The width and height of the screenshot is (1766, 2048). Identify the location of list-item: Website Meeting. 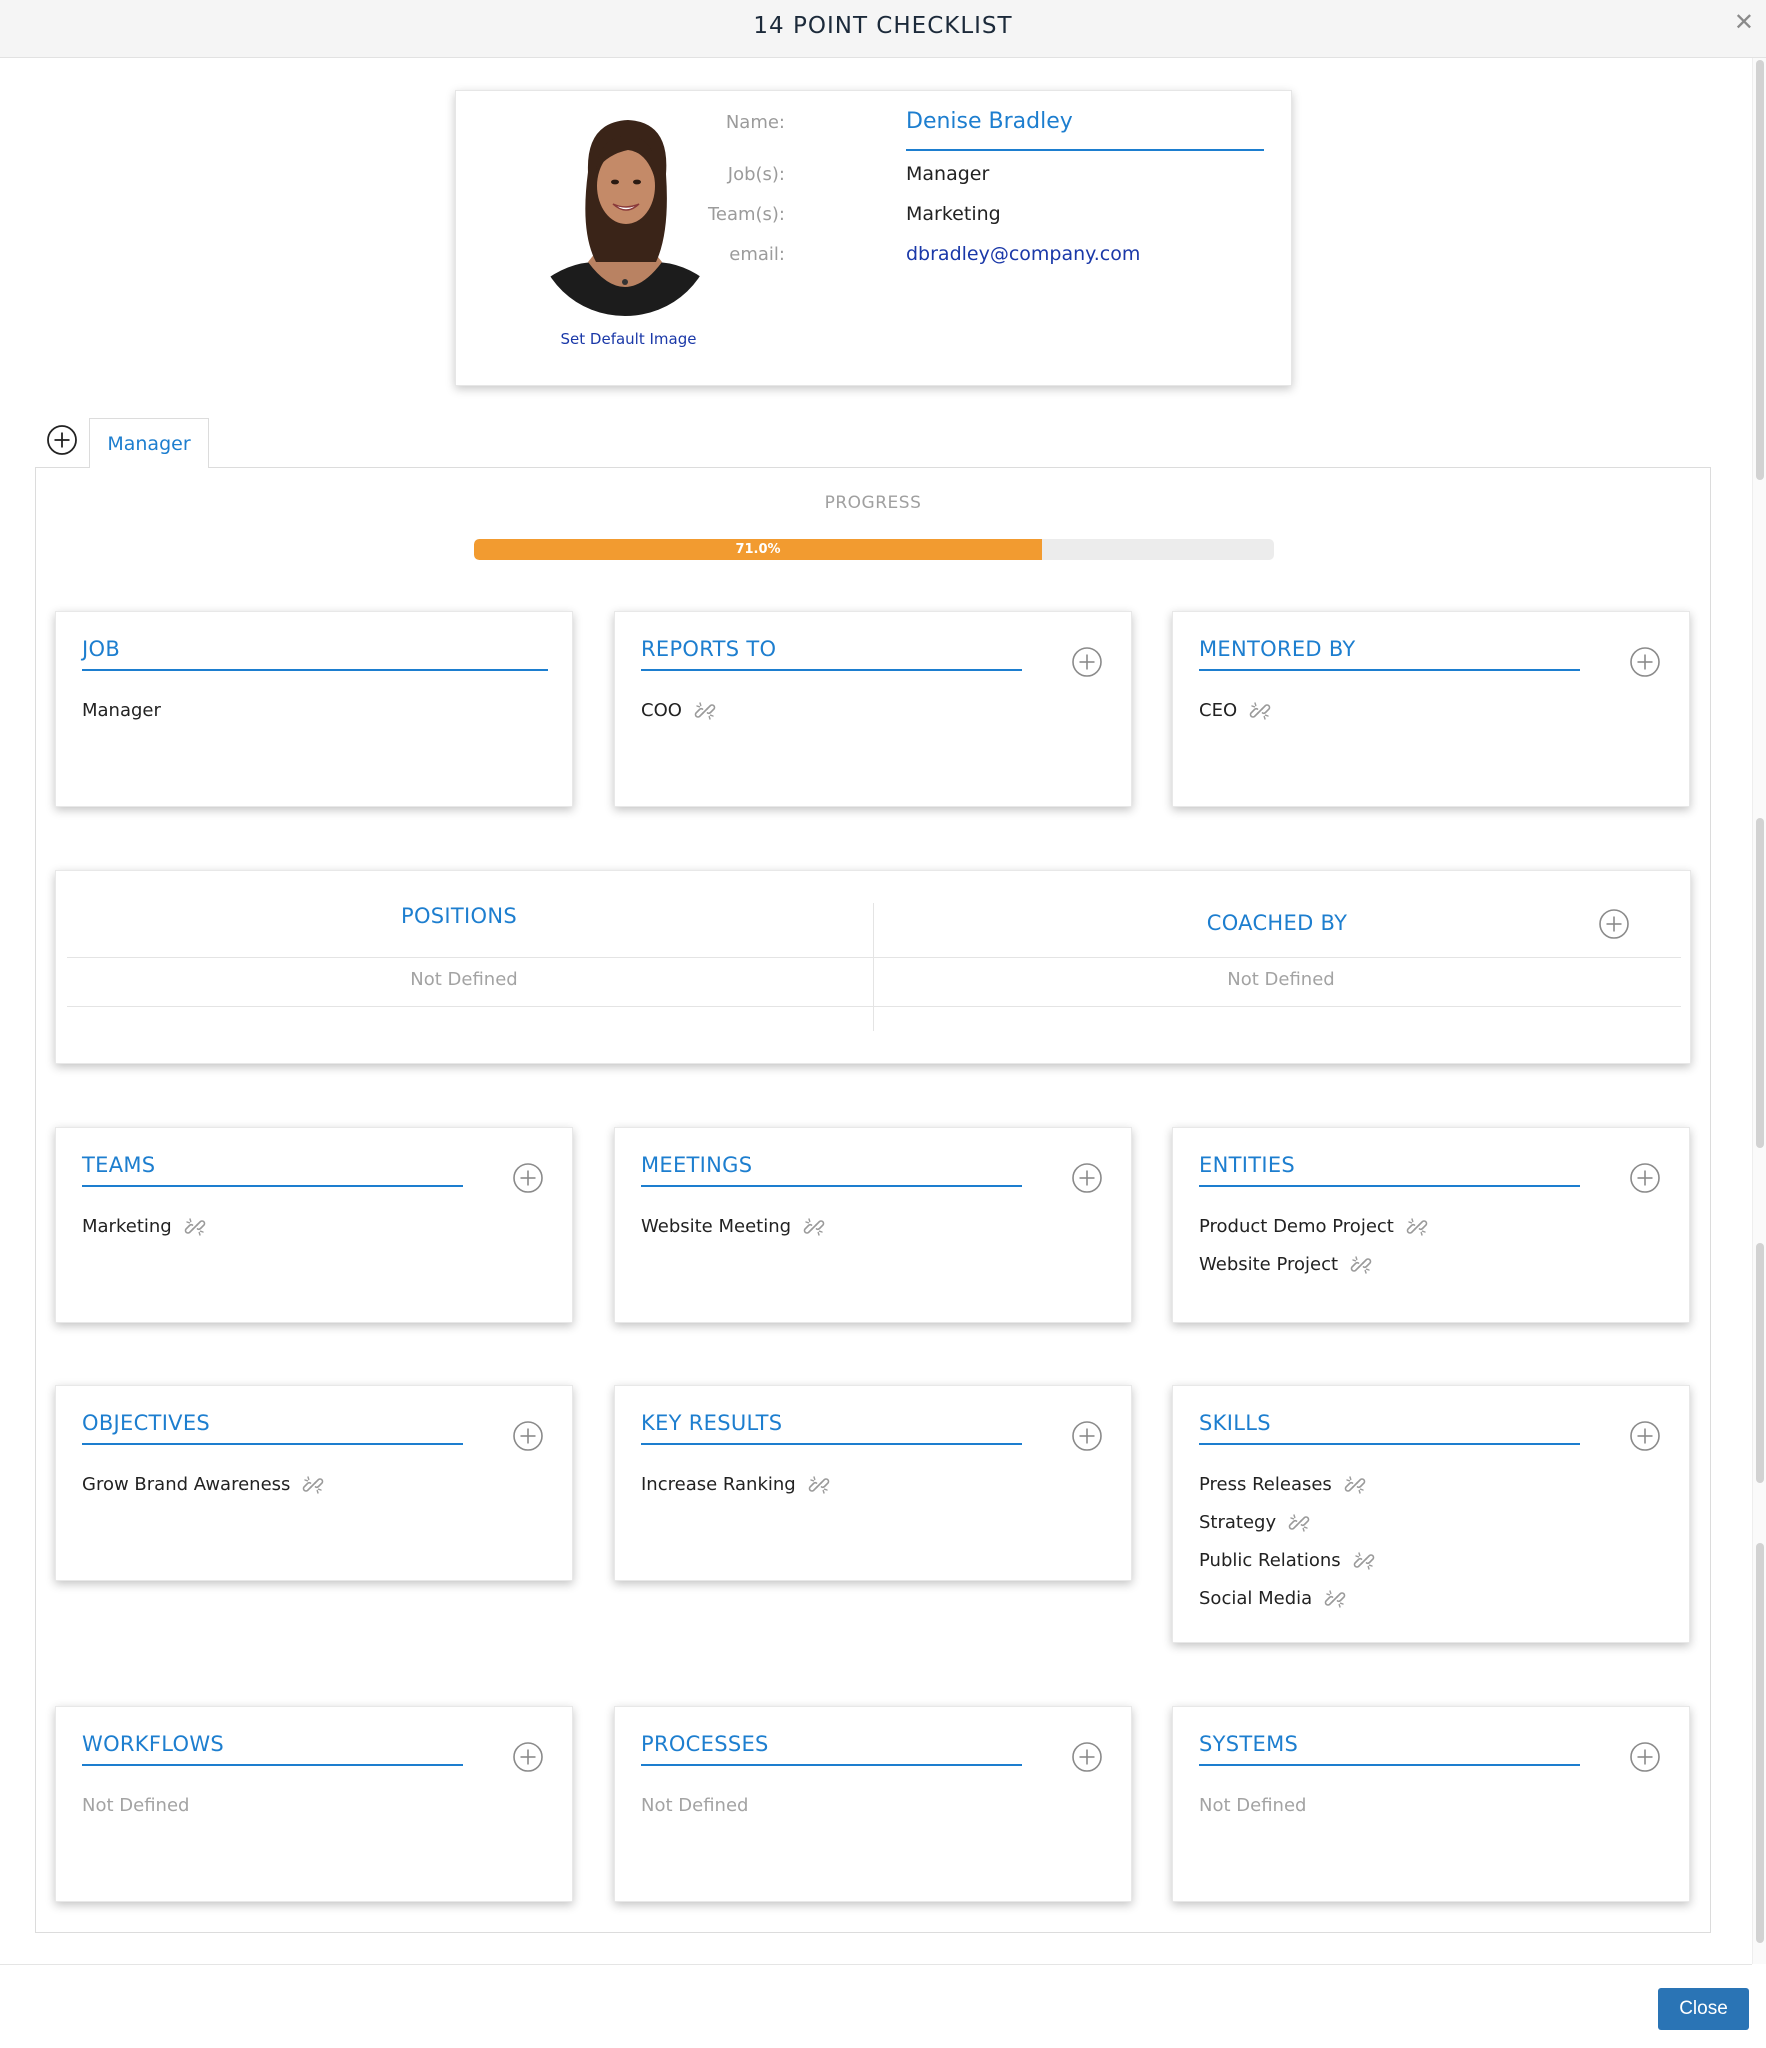
(876, 1227).